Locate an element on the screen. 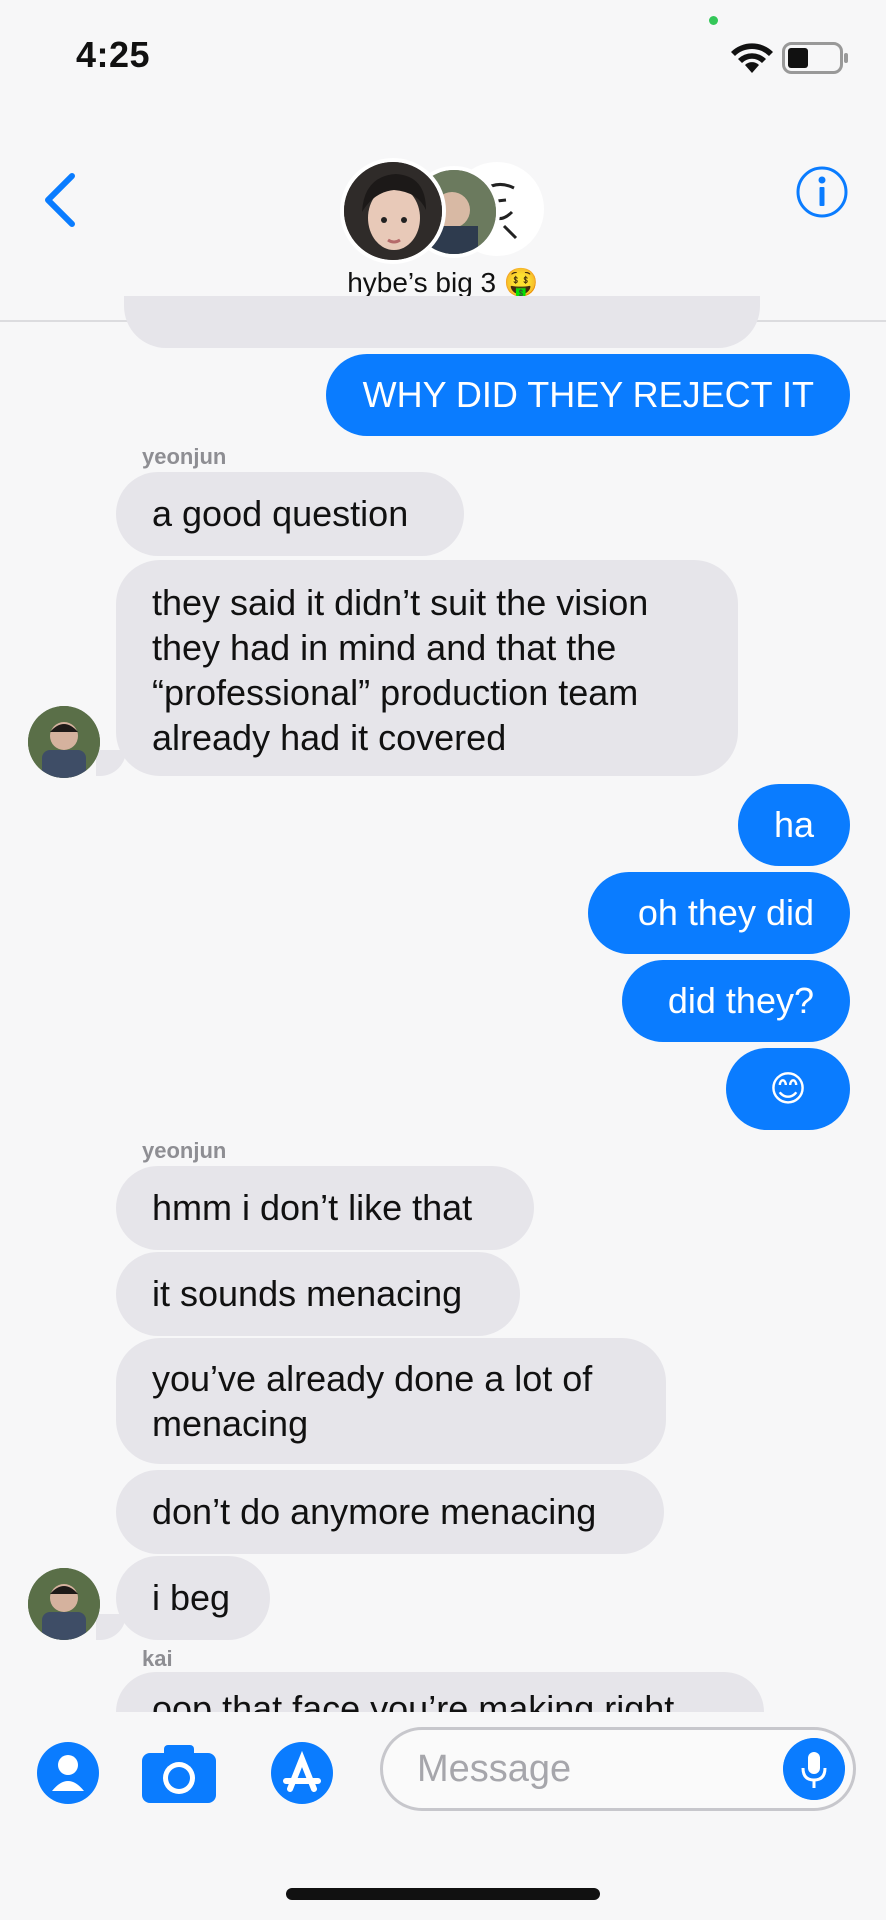 The width and height of the screenshot is (886, 1920). message-text: i beg is located at coordinates (191, 1597).